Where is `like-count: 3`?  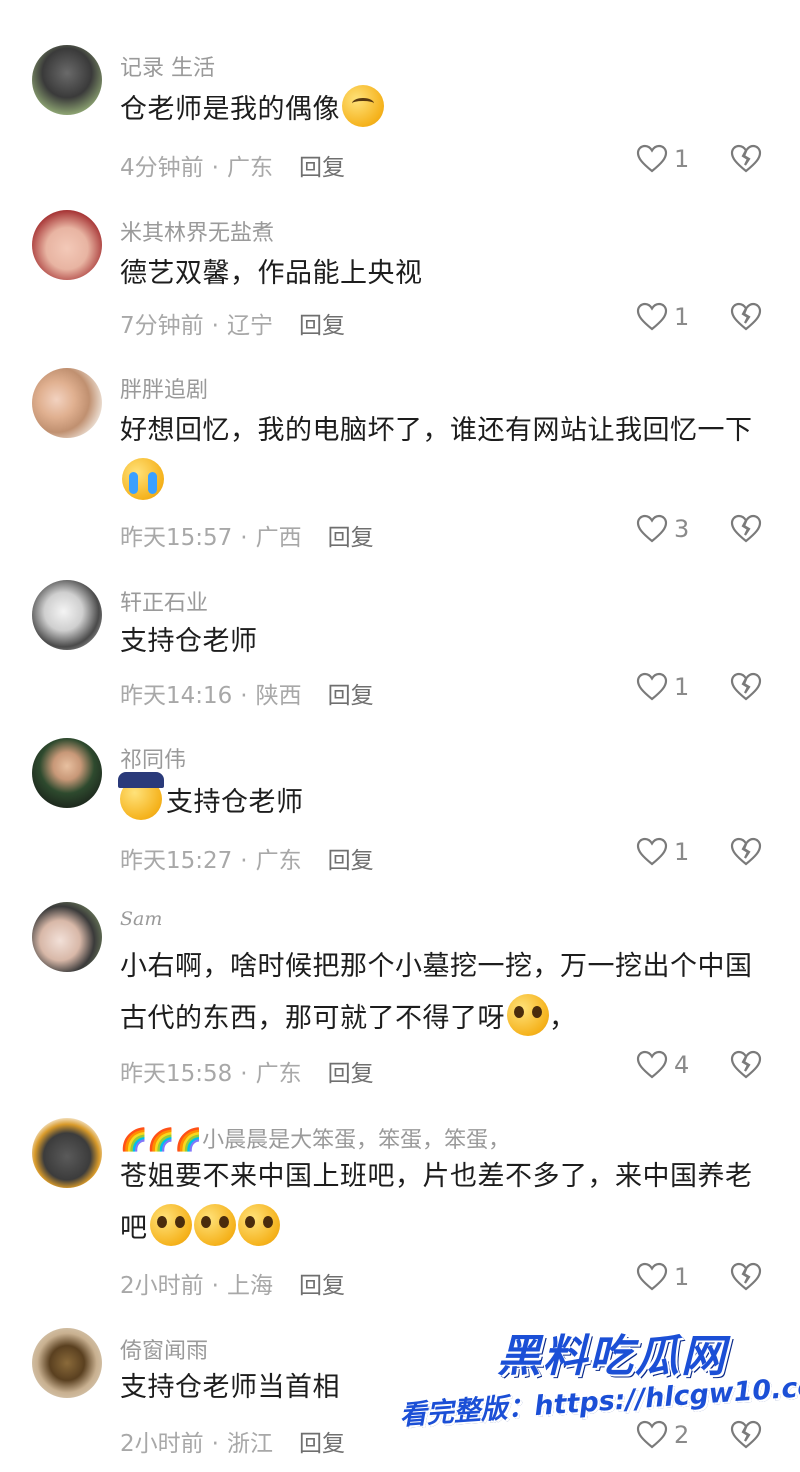
like-count: 3 is located at coordinates (682, 529).